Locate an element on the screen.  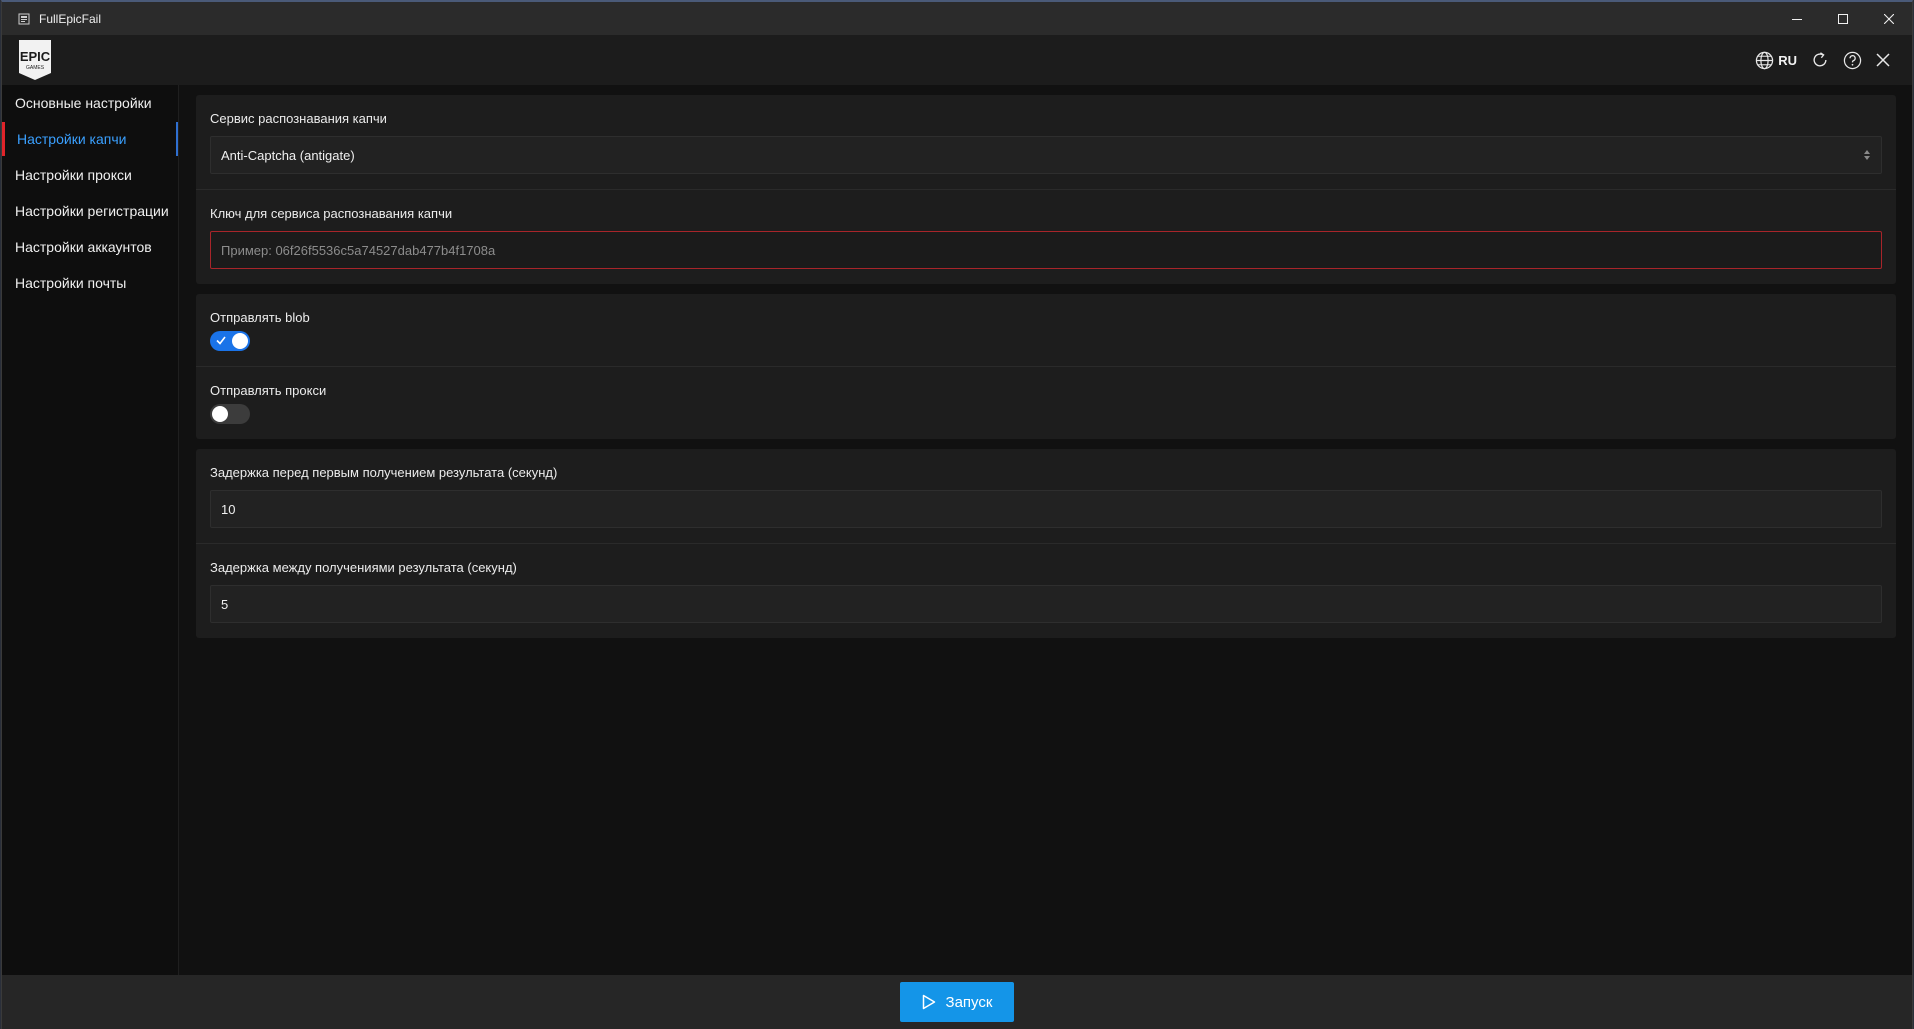
captcha-key-input: Пример: 06f26f5536c5a74527dab477b4f1708a is located at coordinates (1046, 250).